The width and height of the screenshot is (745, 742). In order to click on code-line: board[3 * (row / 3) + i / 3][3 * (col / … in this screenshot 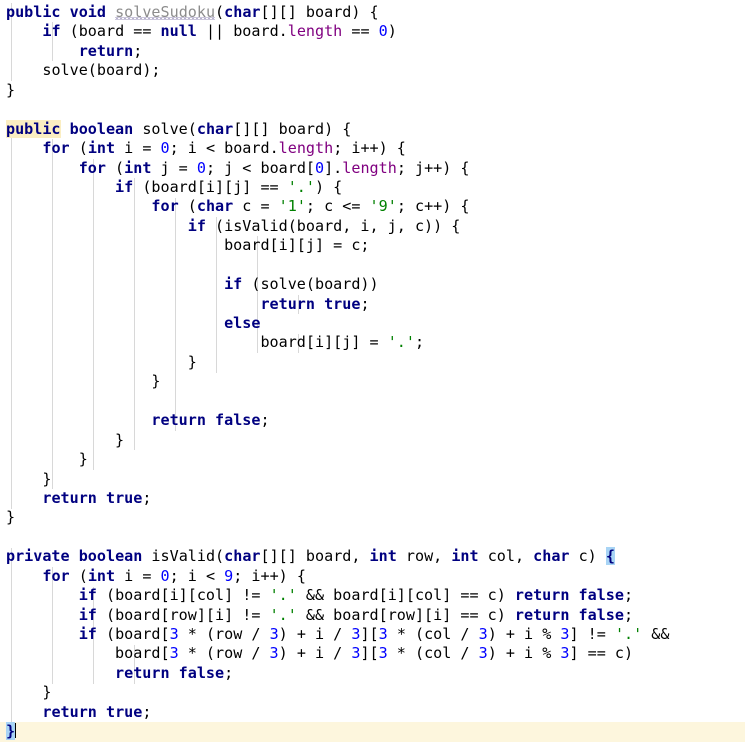, I will do `click(372, 653)`.